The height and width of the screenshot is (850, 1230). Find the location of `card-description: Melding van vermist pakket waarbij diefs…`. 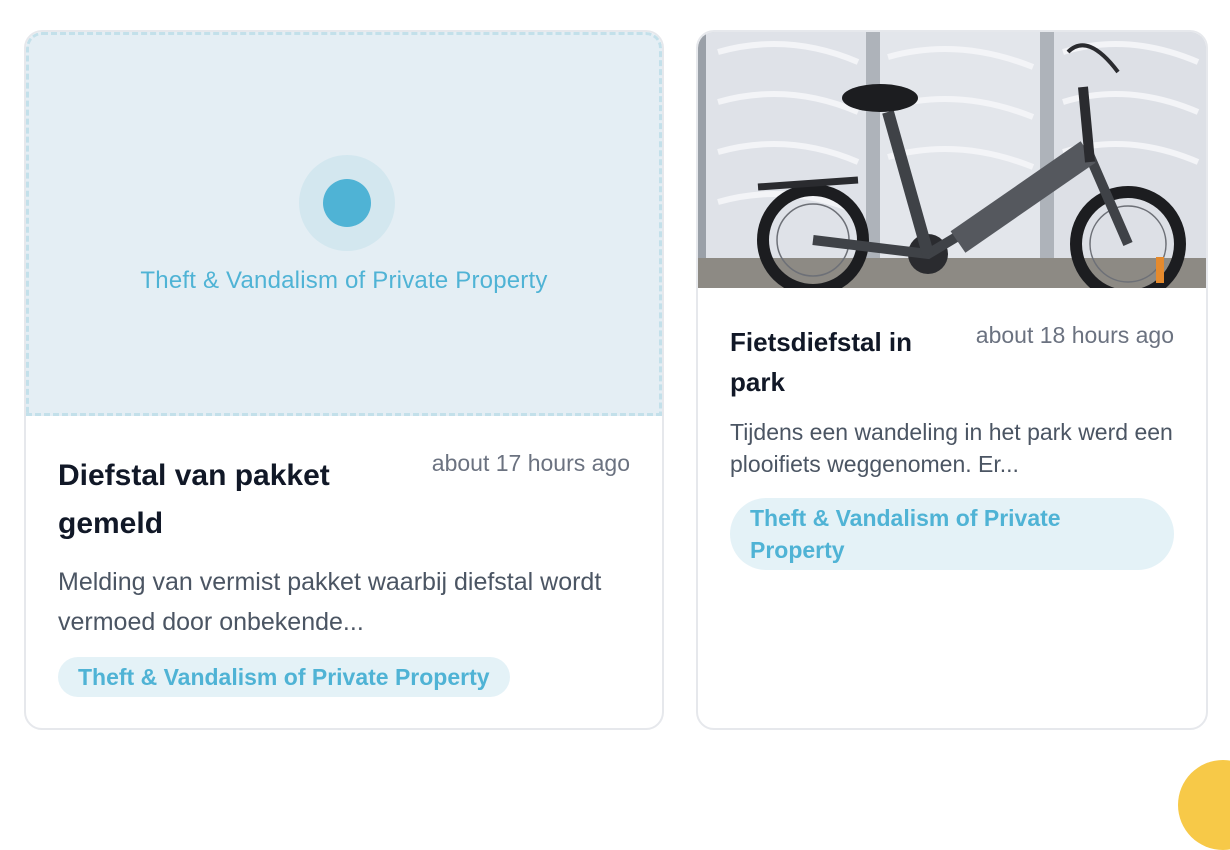

card-description: Melding van vermist pakket waarbij diefs… is located at coordinates (330, 602).